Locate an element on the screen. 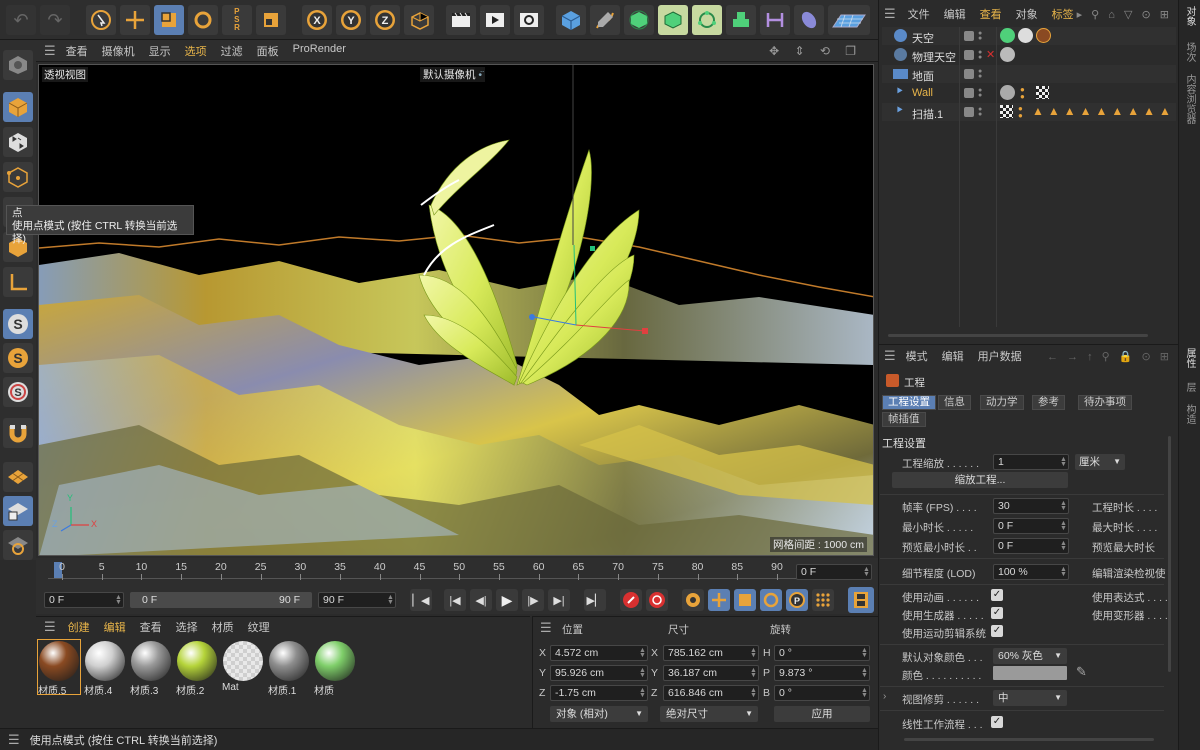 The height and width of the screenshot is (750, 1200). menu-create: 创建 is located at coordinates (79, 627).